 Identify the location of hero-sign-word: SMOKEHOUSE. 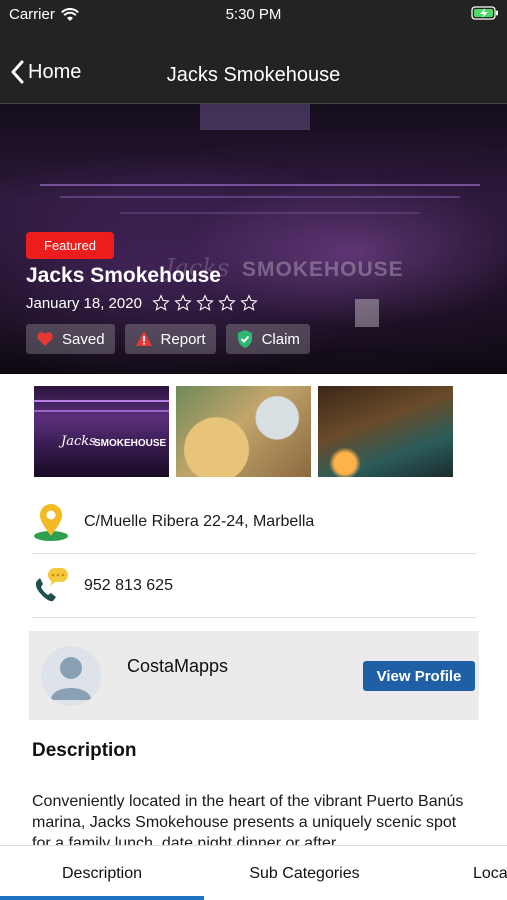
(323, 269).